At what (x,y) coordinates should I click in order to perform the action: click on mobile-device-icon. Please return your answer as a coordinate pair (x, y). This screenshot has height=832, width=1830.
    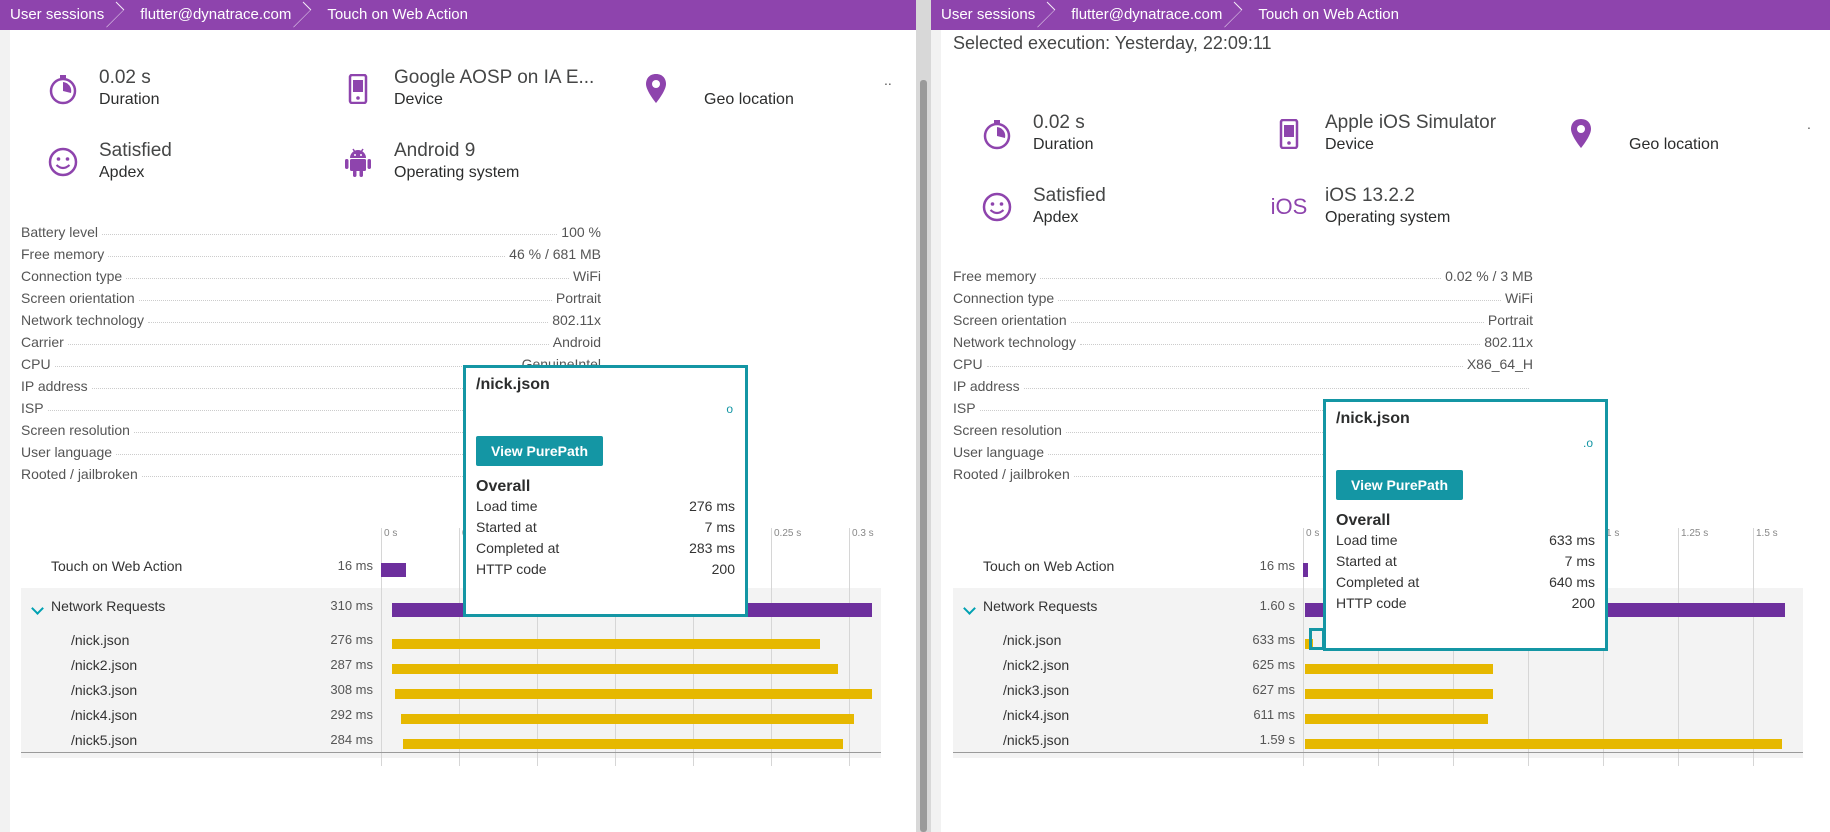
    Looking at the image, I should click on (1289, 134).